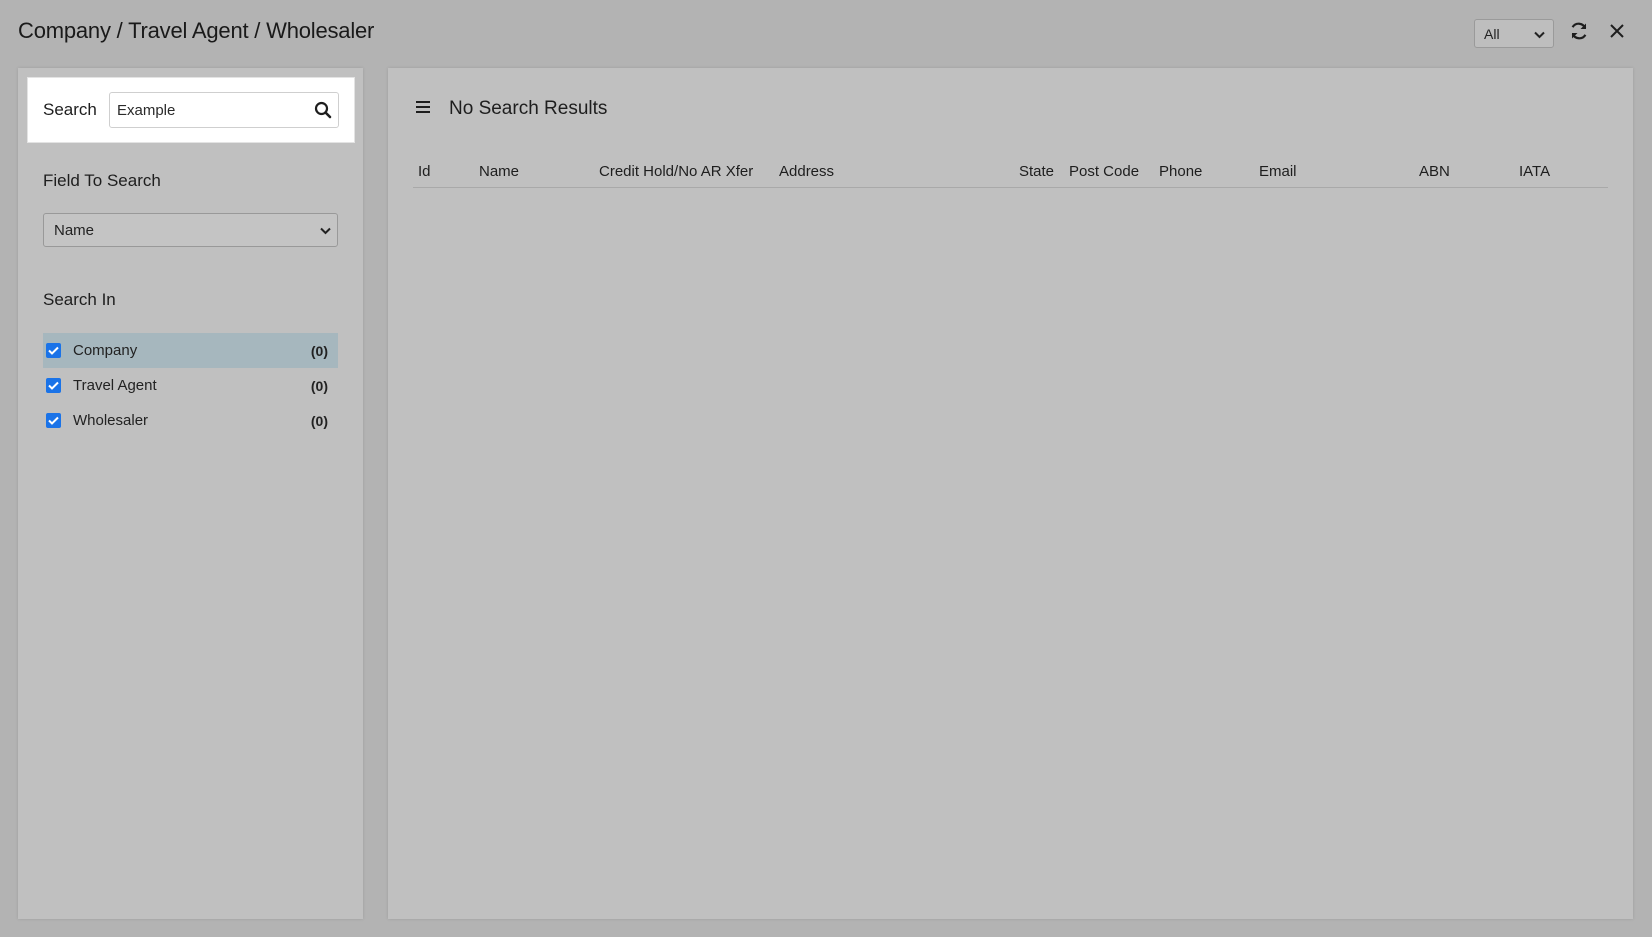  I want to click on refresh-icon, so click(1579, 33).